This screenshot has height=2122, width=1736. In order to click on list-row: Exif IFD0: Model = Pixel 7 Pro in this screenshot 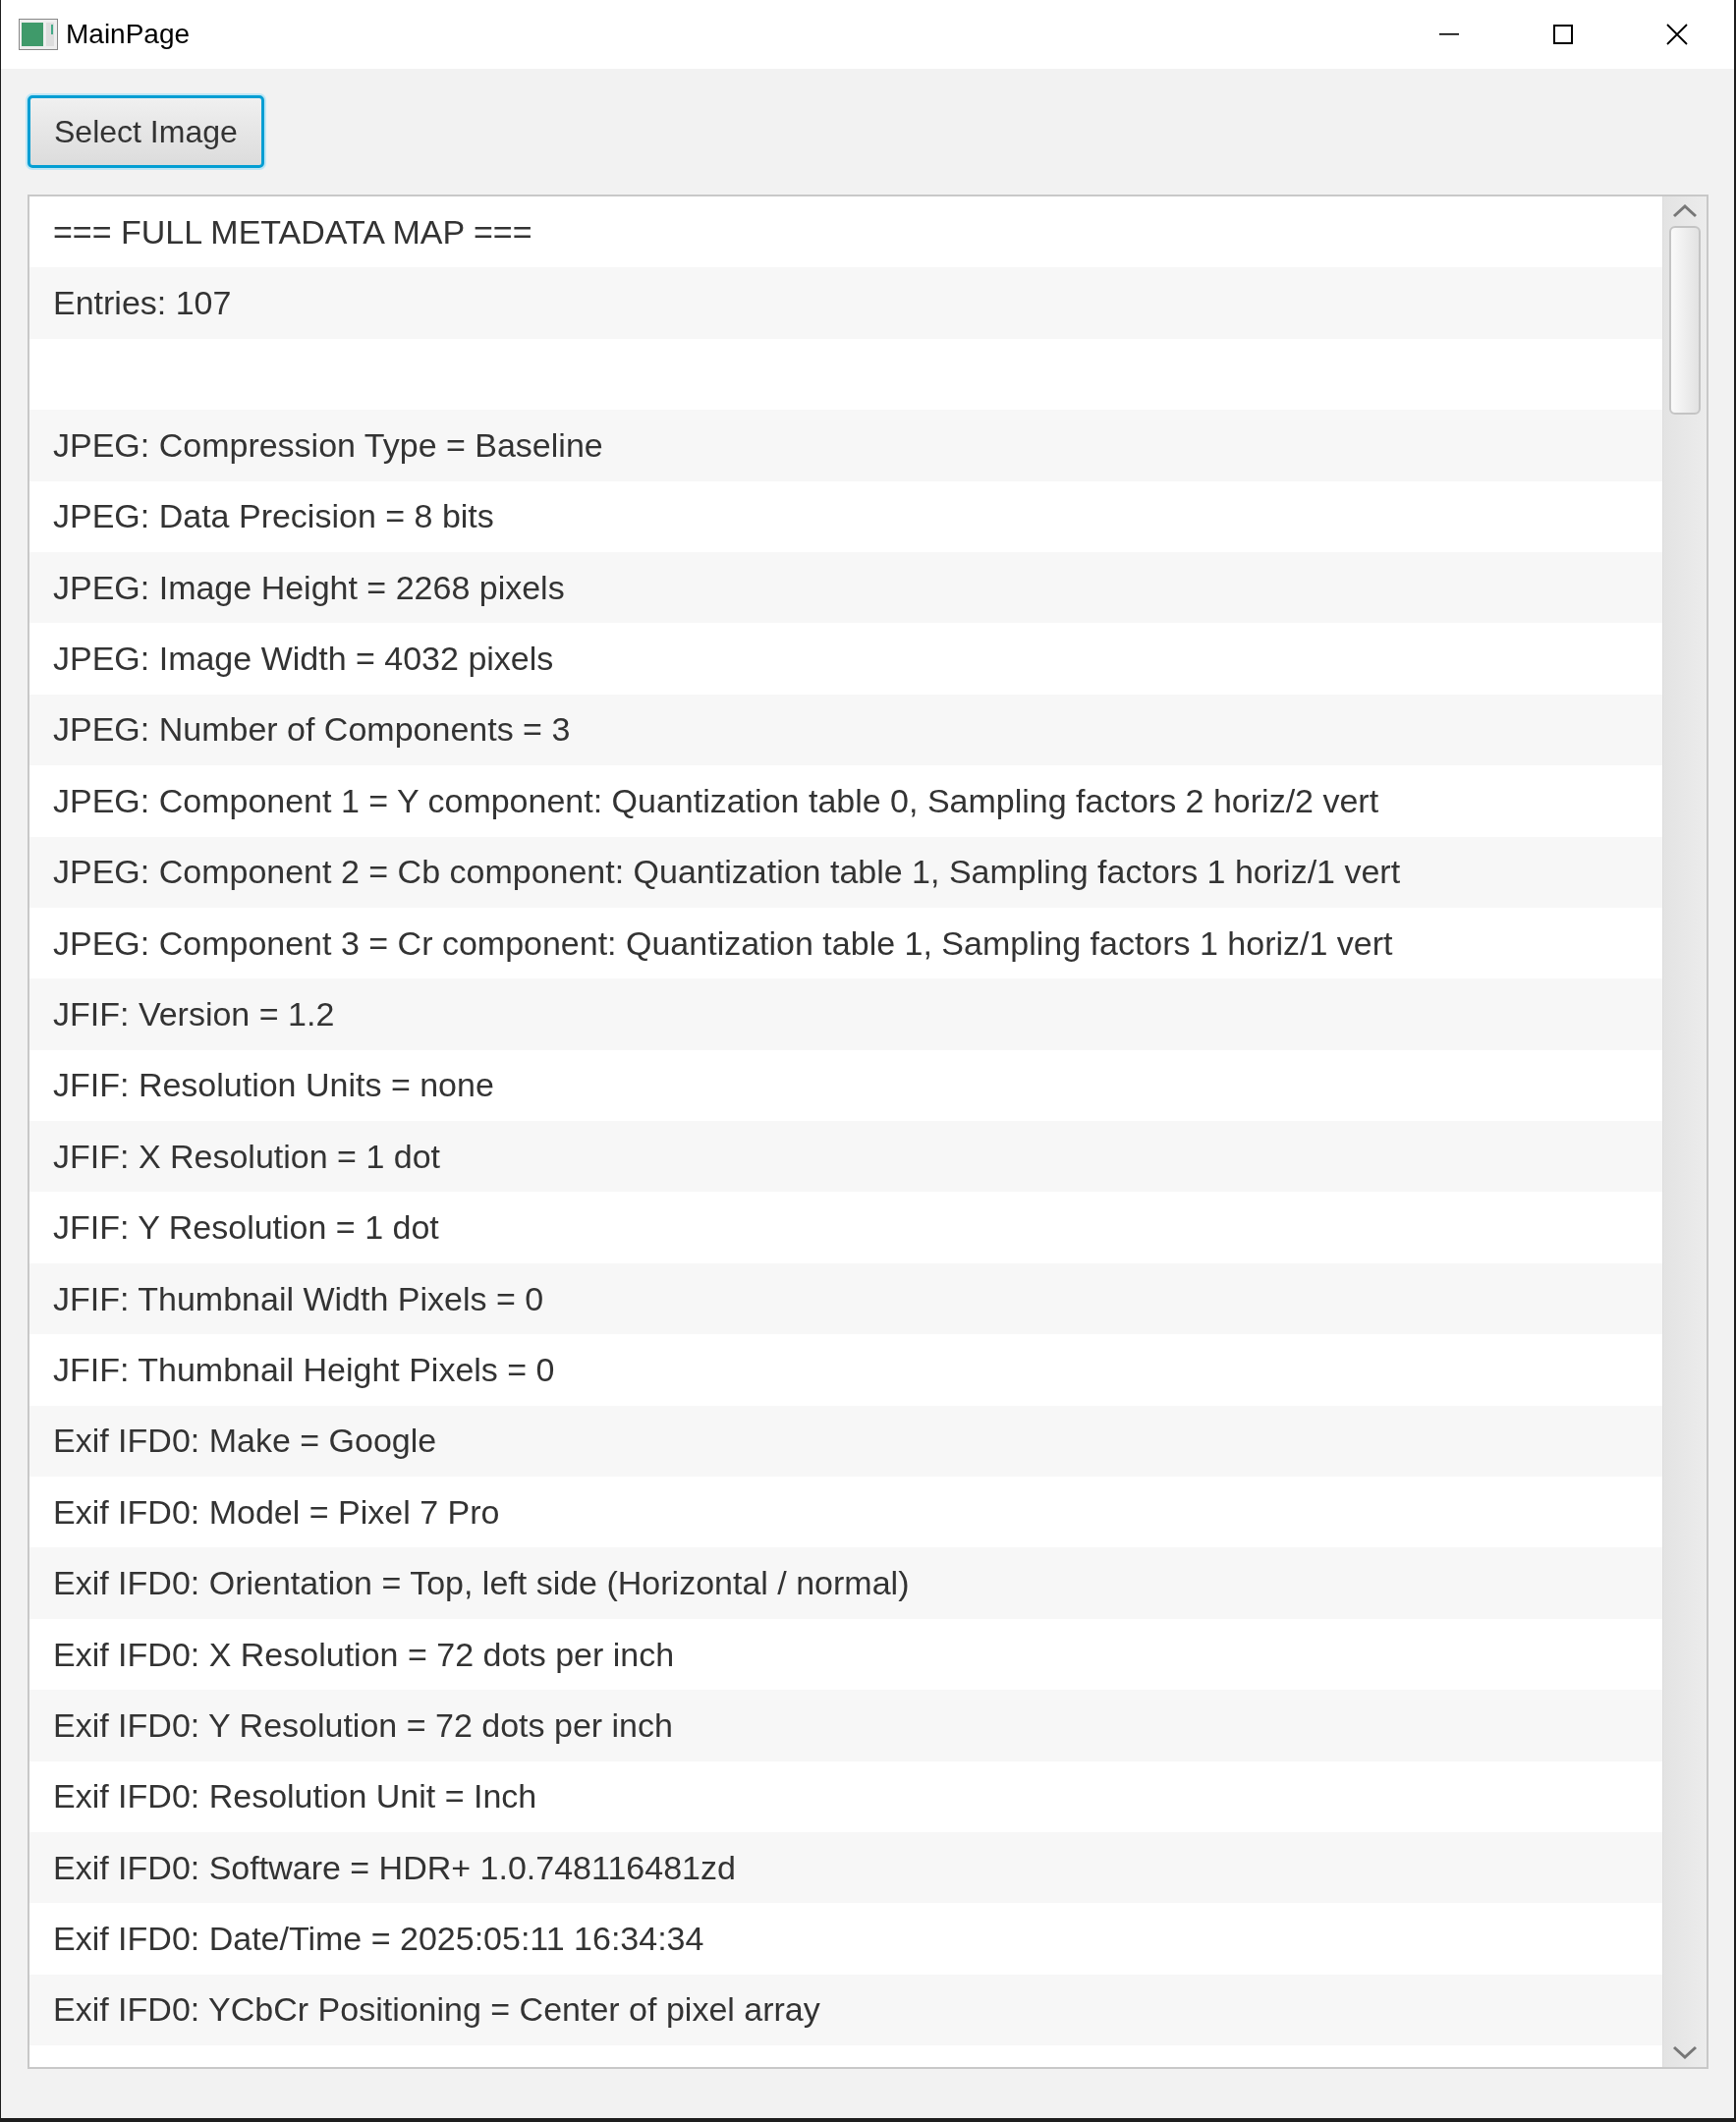, I will do `click(845, 1512)`.